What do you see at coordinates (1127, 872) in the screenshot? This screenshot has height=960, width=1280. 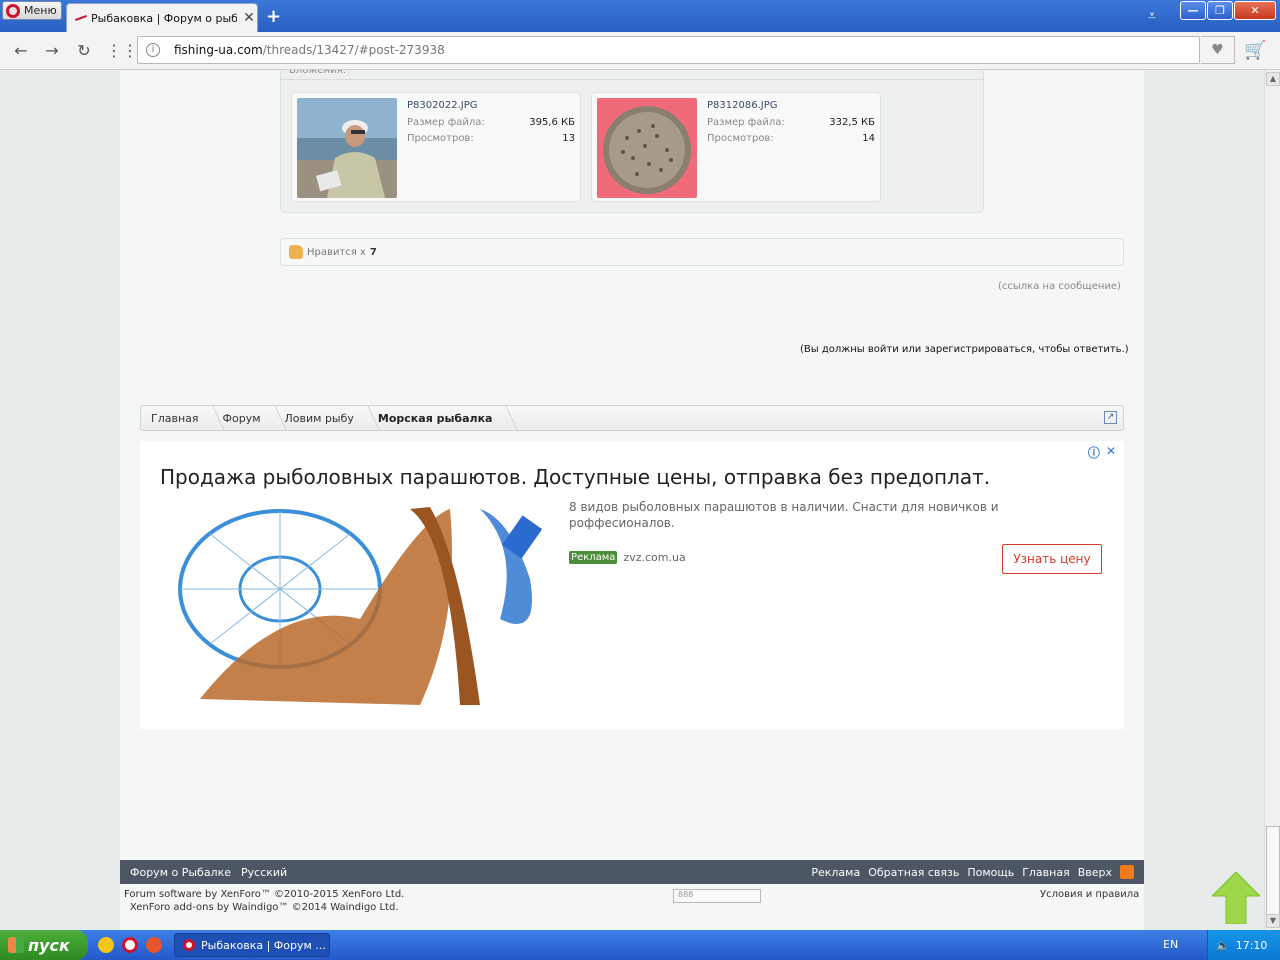 I see `rss-icon` at bounding box center [1127, 872].